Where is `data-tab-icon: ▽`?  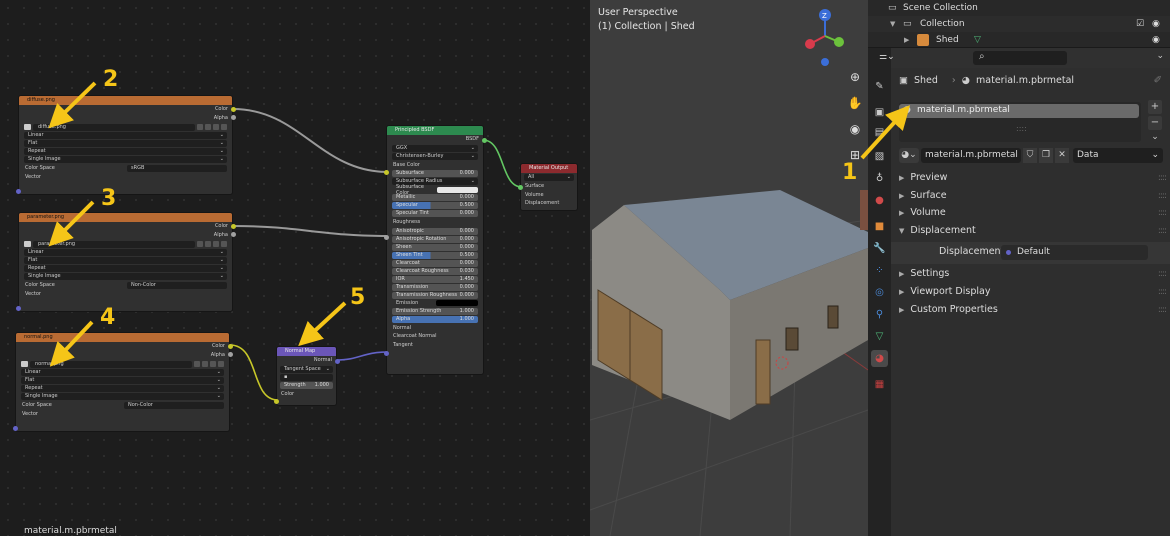 data-tab-icon: ▽ is located at coordinates (879, 336).